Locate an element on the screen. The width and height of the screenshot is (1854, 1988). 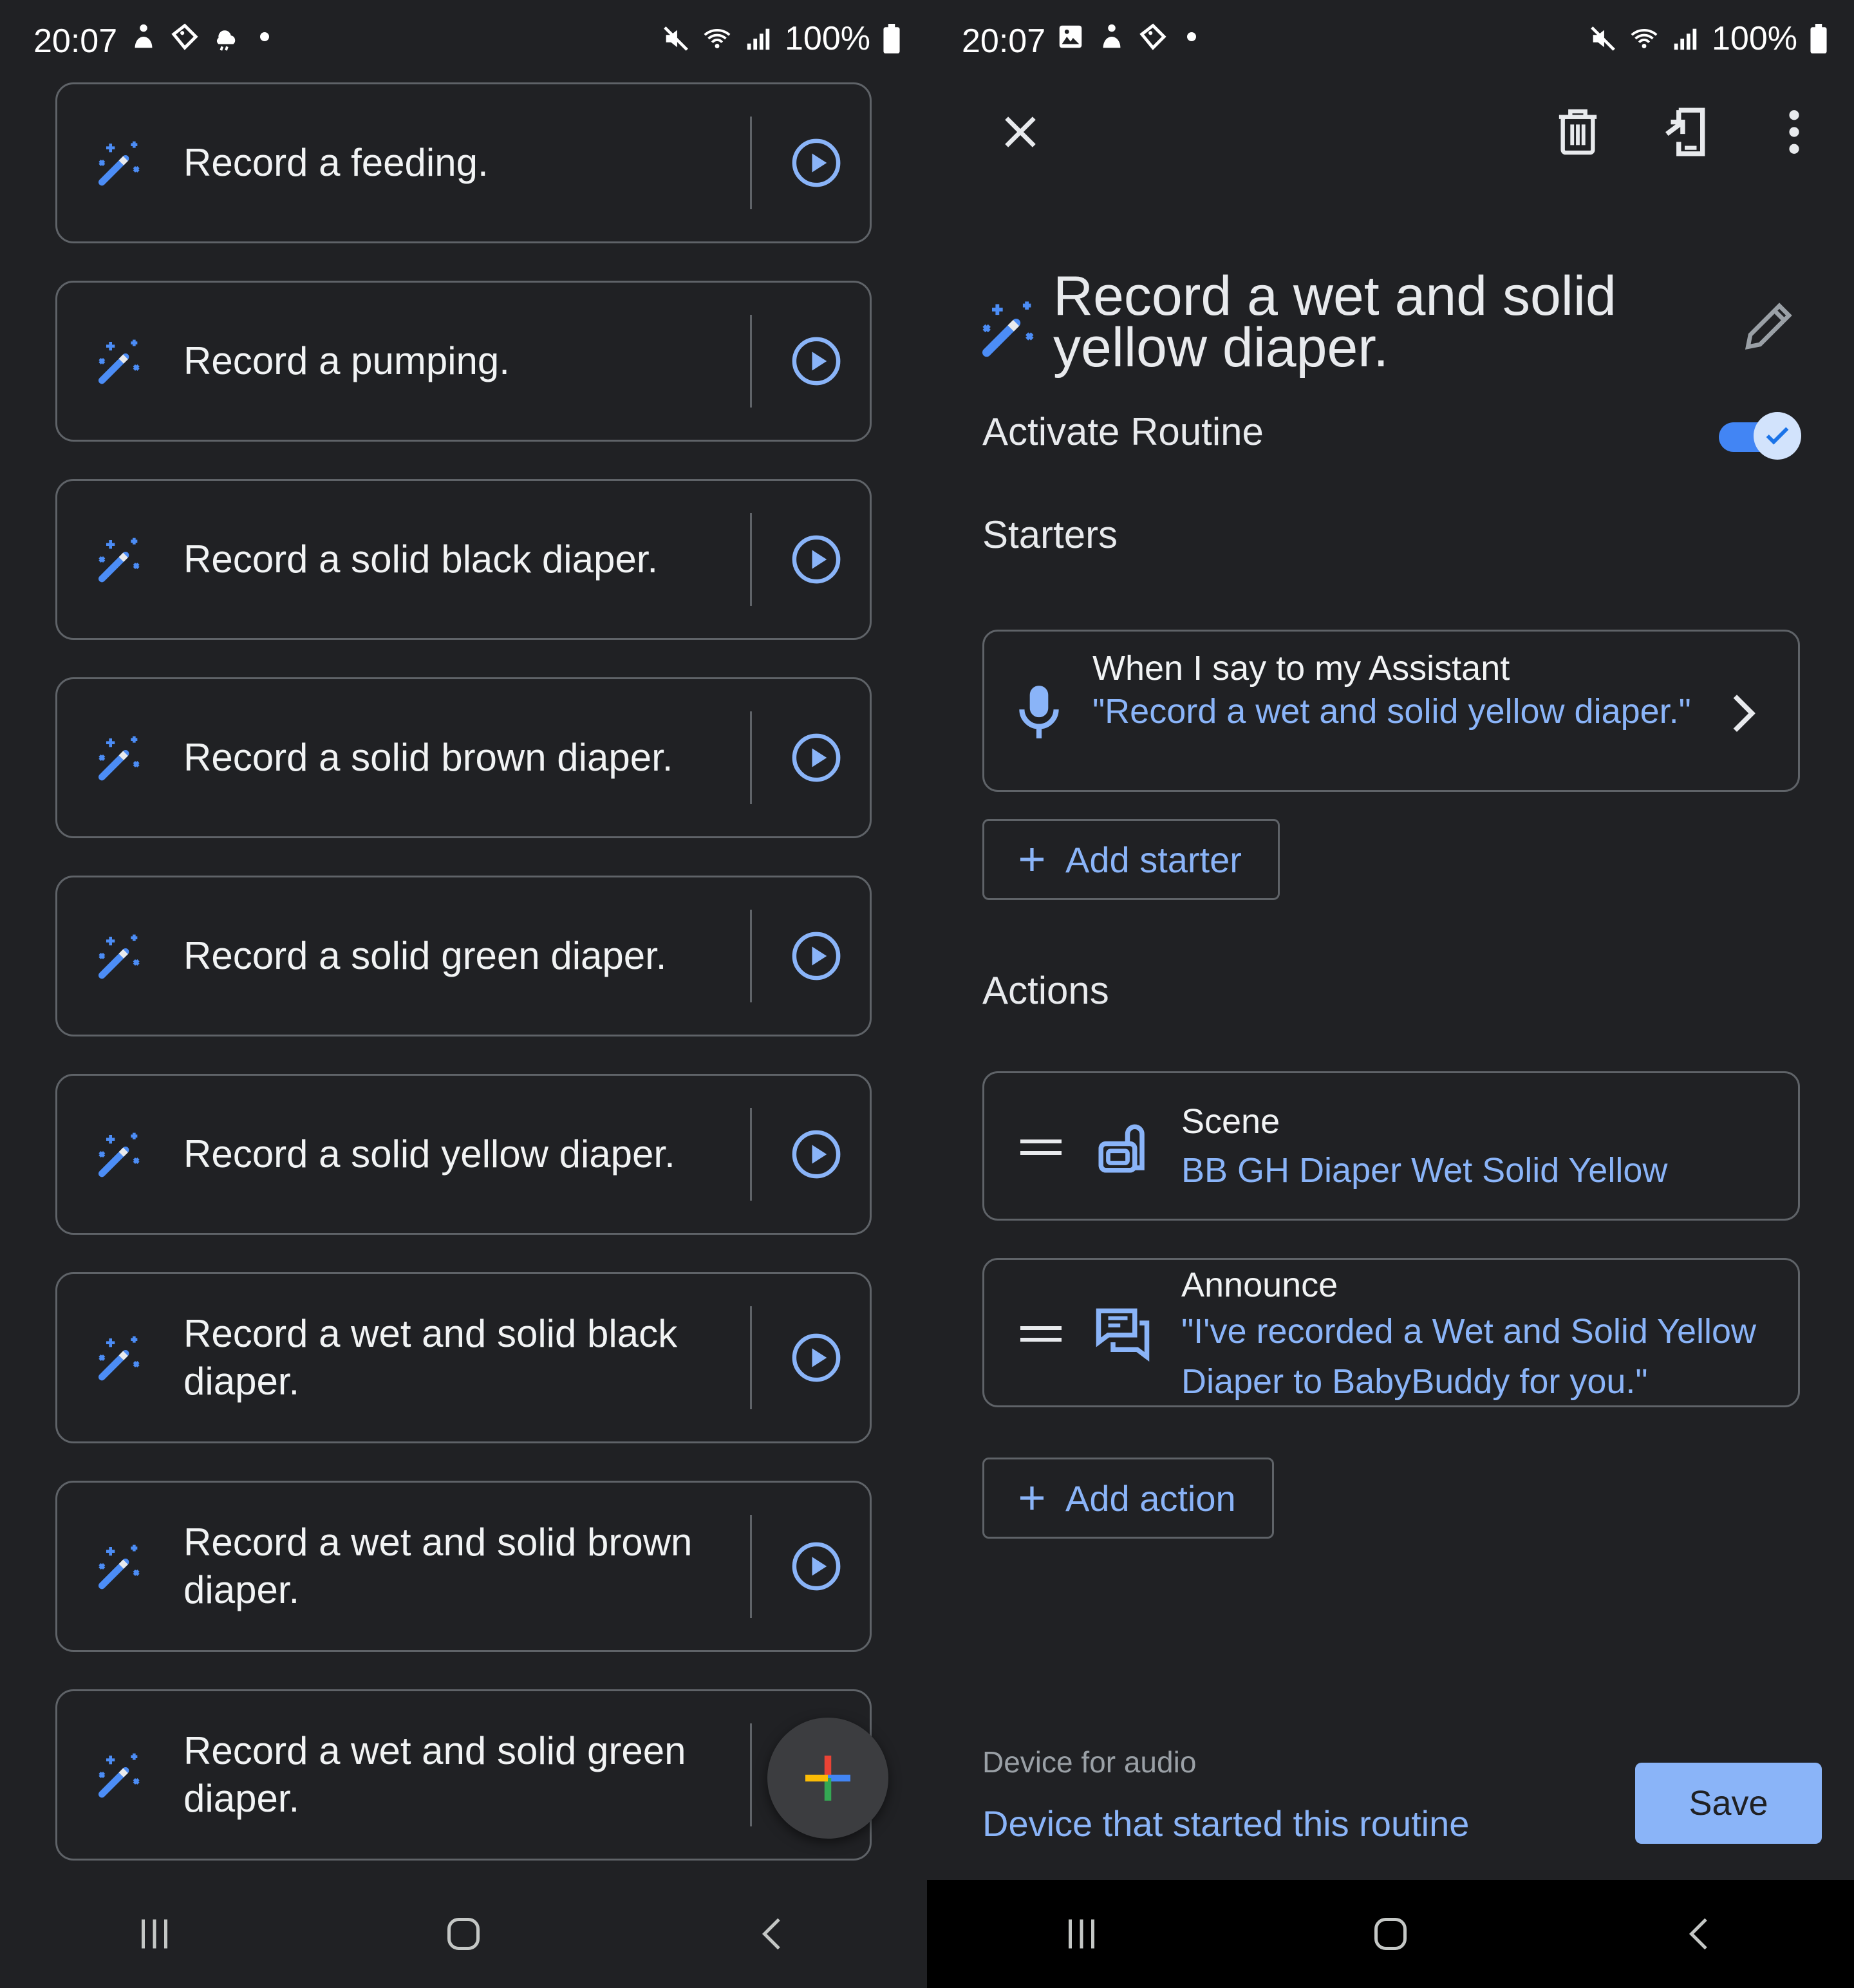
routine-label: Record a feeding. is located at coordinates (336, 162).